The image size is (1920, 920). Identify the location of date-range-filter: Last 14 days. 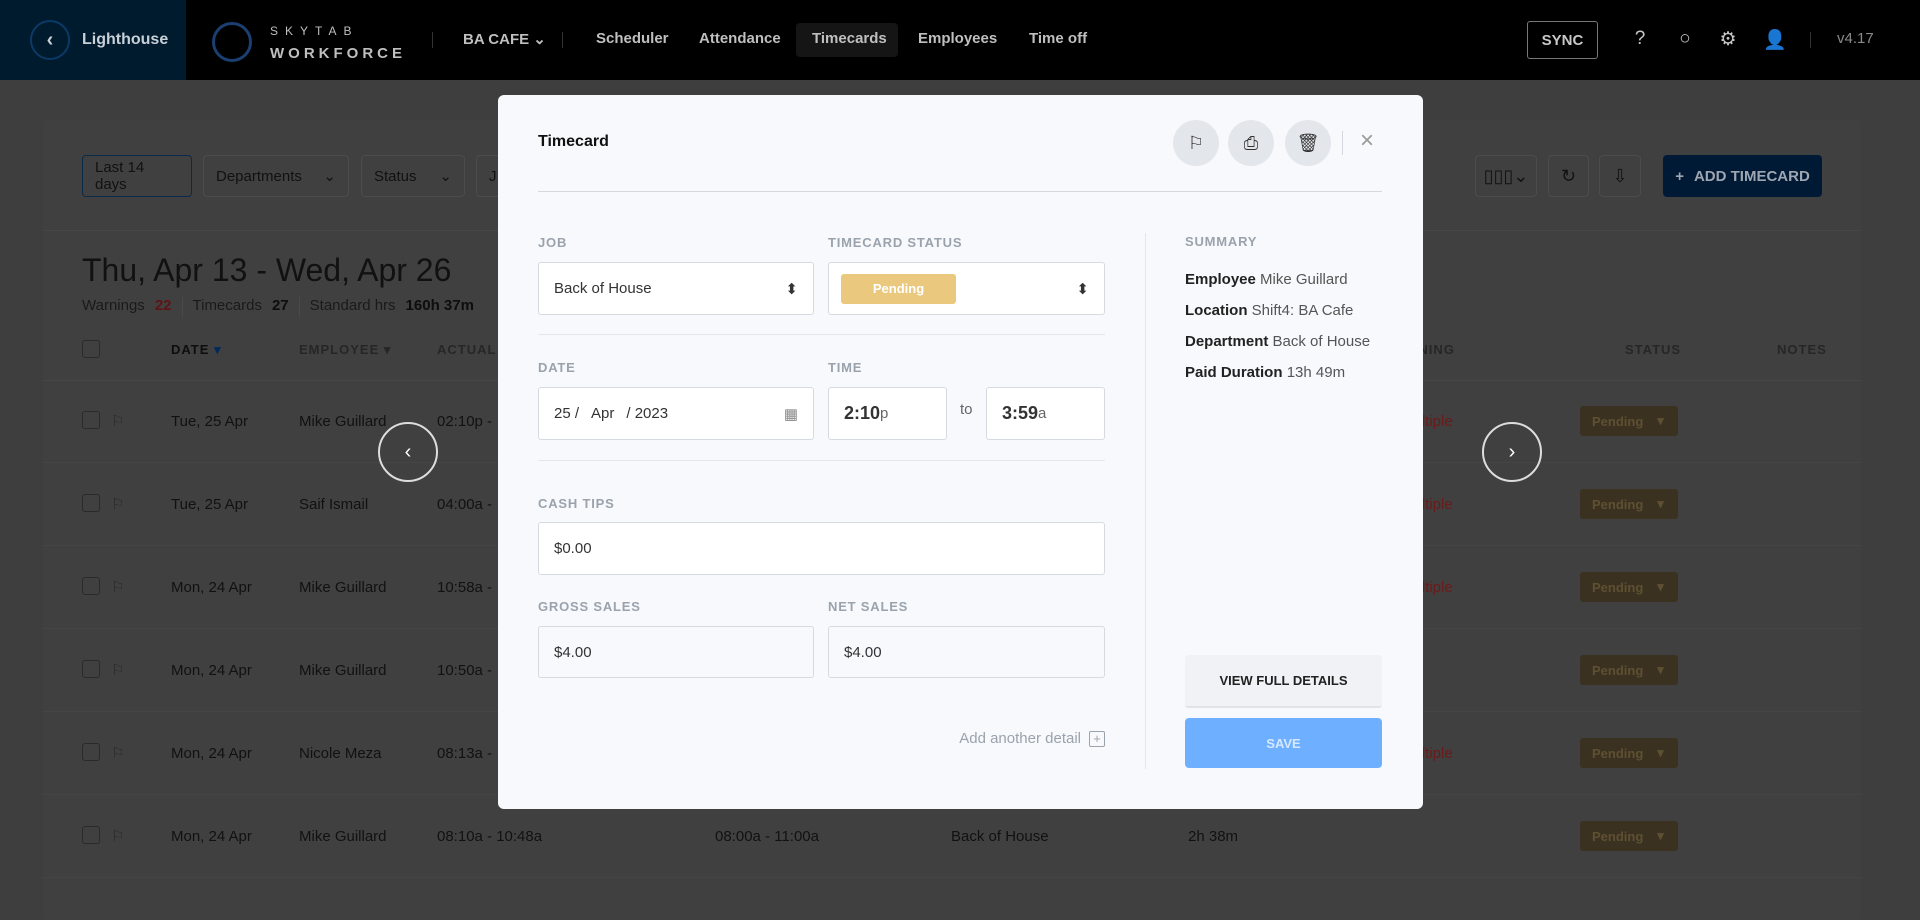
(137, 176).